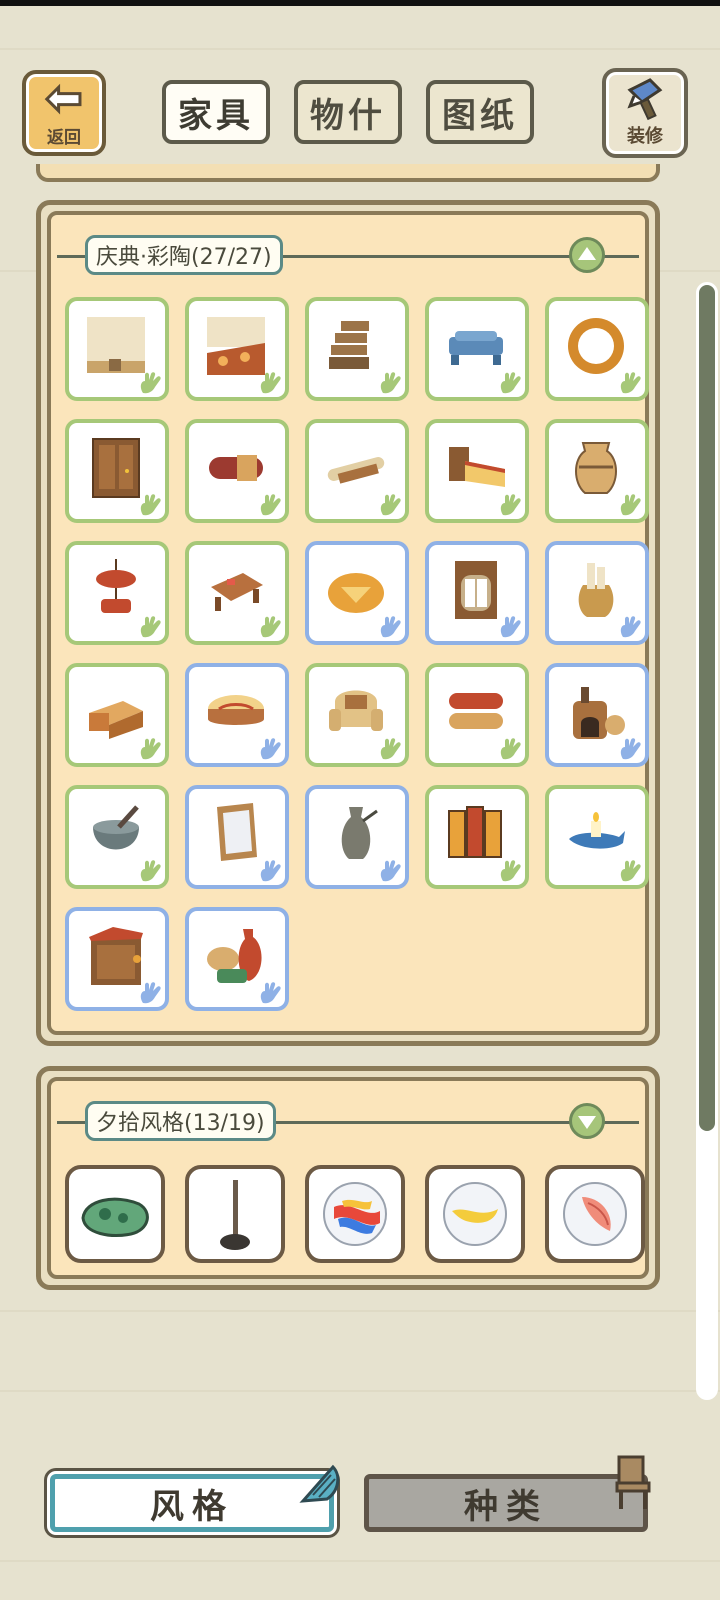  I want to click on chair-icon, so click(633, 1482).